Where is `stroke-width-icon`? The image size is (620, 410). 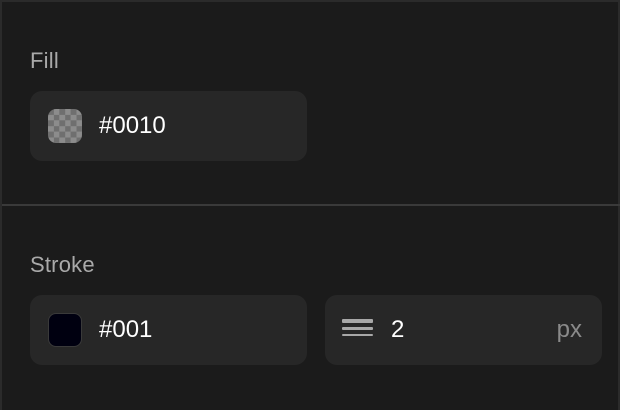
stroke-width-icon is located at coordinates (357, 330).